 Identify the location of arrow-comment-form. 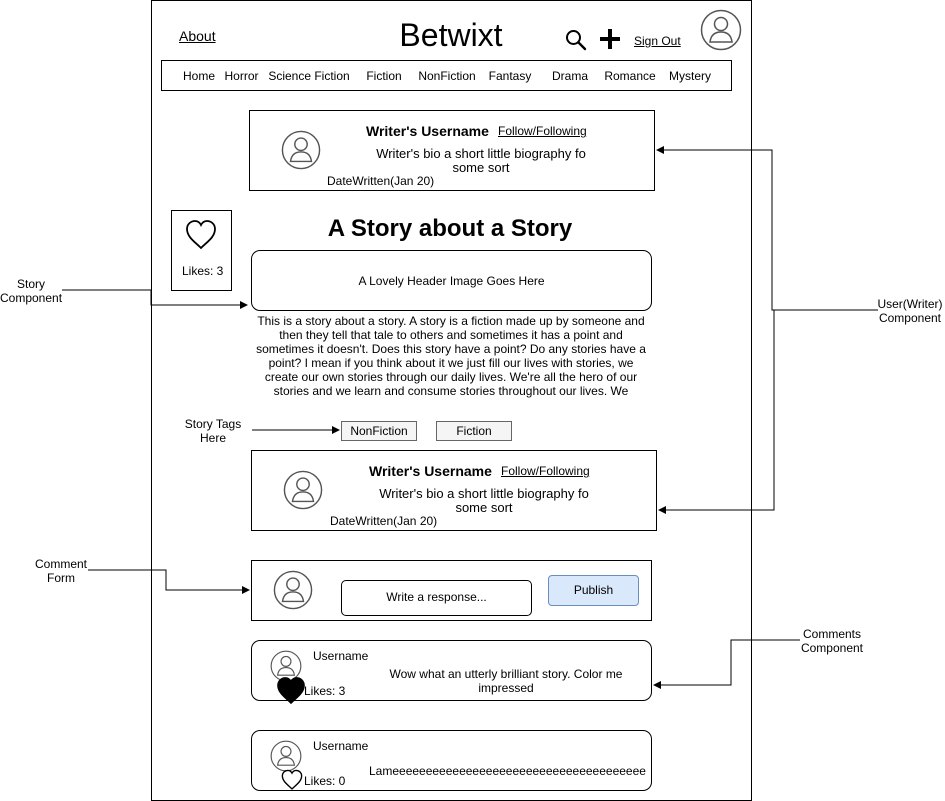
(169, 581).